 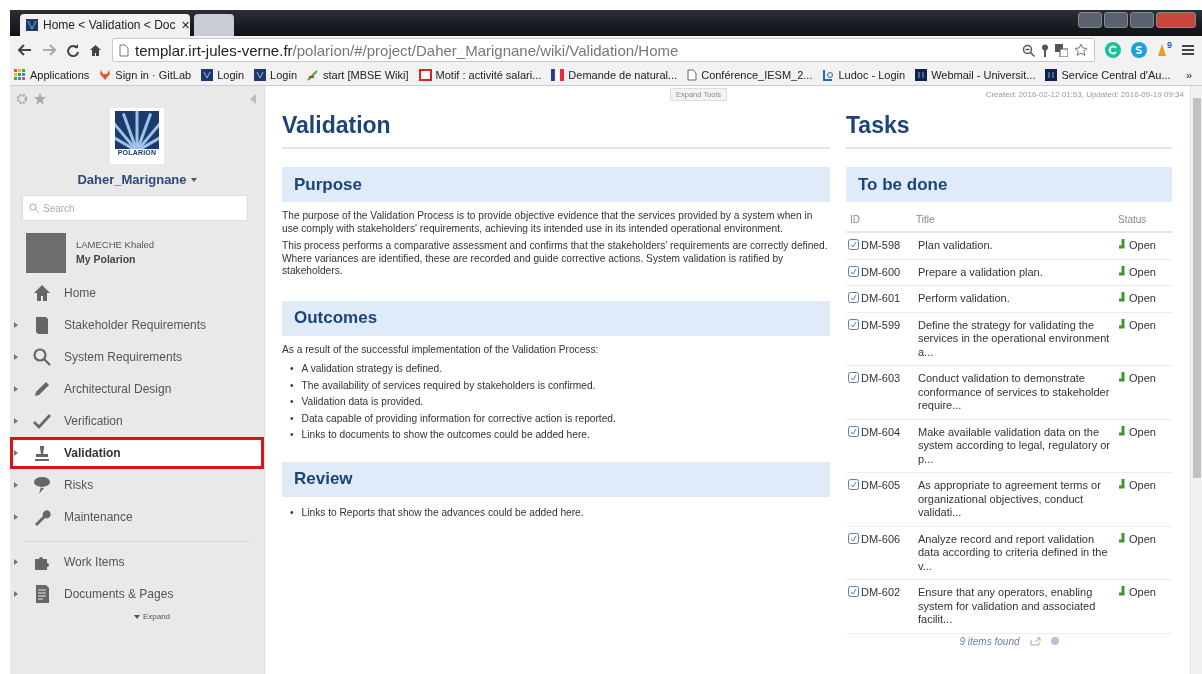 What do you see at coordinates (548, 222) in the screenshot?
I see `paragraph: The purpose of the Validation Process is to provide objective evidence that the services provided by a system when in use comply with stakeholders' requirements, achieving its intended use in its intended operational environment.` at bounding box center [548, 222].